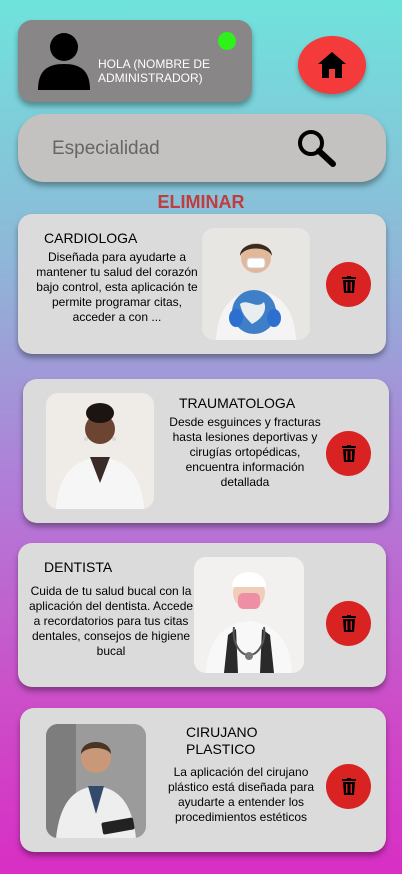 This screenshot has height=874, width=402. Describe the element at coordinates (256, 284) in the screenshot. I see `doctor-holding-globe-photo` at that location.